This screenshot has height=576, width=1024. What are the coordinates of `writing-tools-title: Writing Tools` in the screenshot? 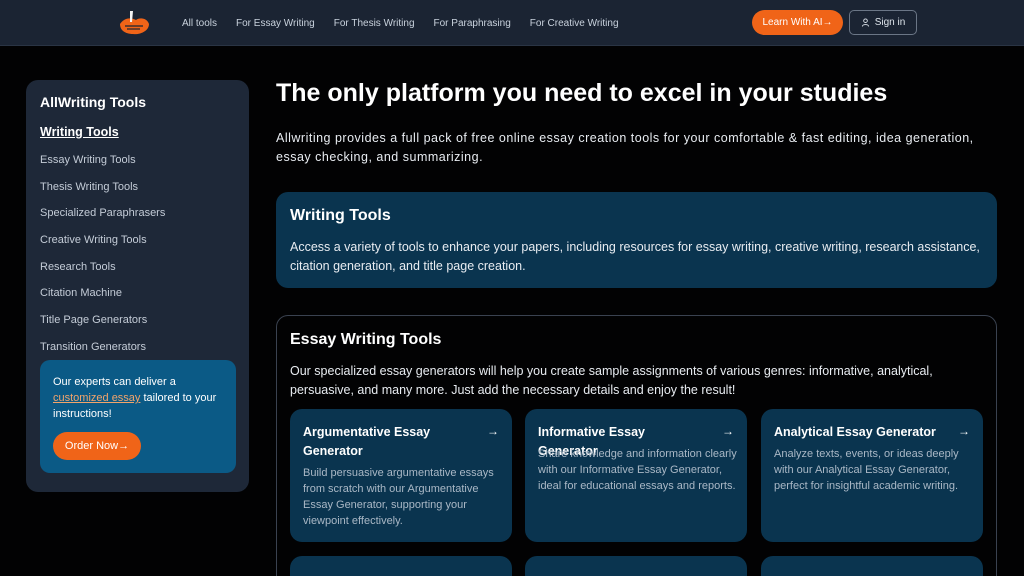 It's located at (340, 215).